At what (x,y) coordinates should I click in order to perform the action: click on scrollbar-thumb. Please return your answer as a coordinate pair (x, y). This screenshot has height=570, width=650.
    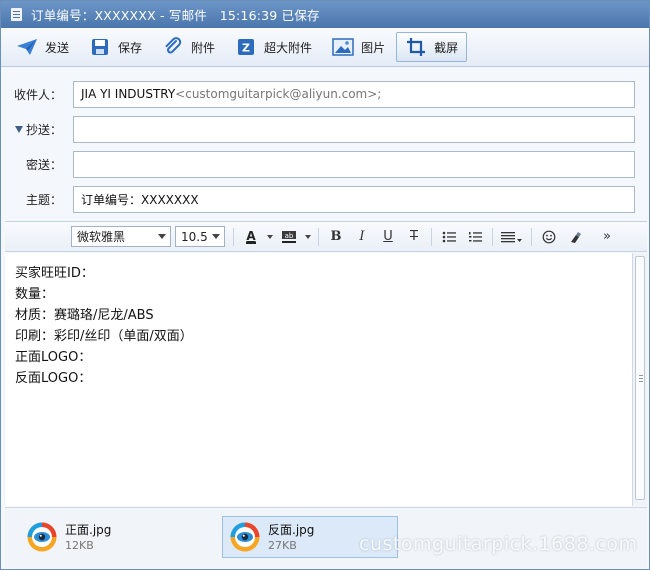
    Looking at the image, I should click on (640, 378).